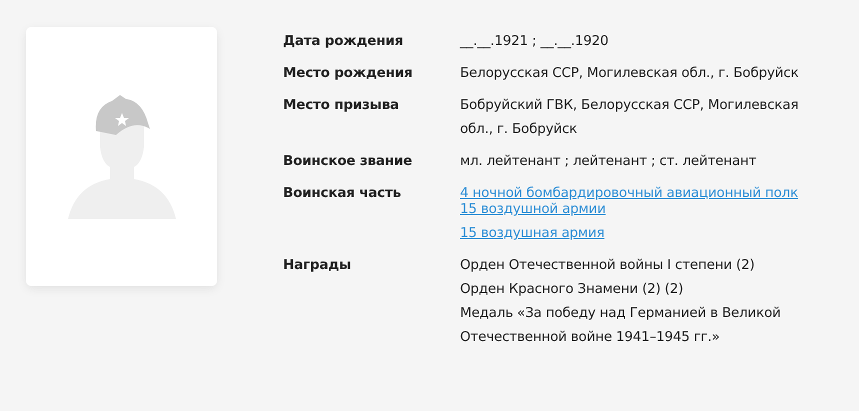 This screenshot has width=859, height=411. Describe the element at coordinates (122, 156) in the screenshot. I see `avatar-icon` at that location.